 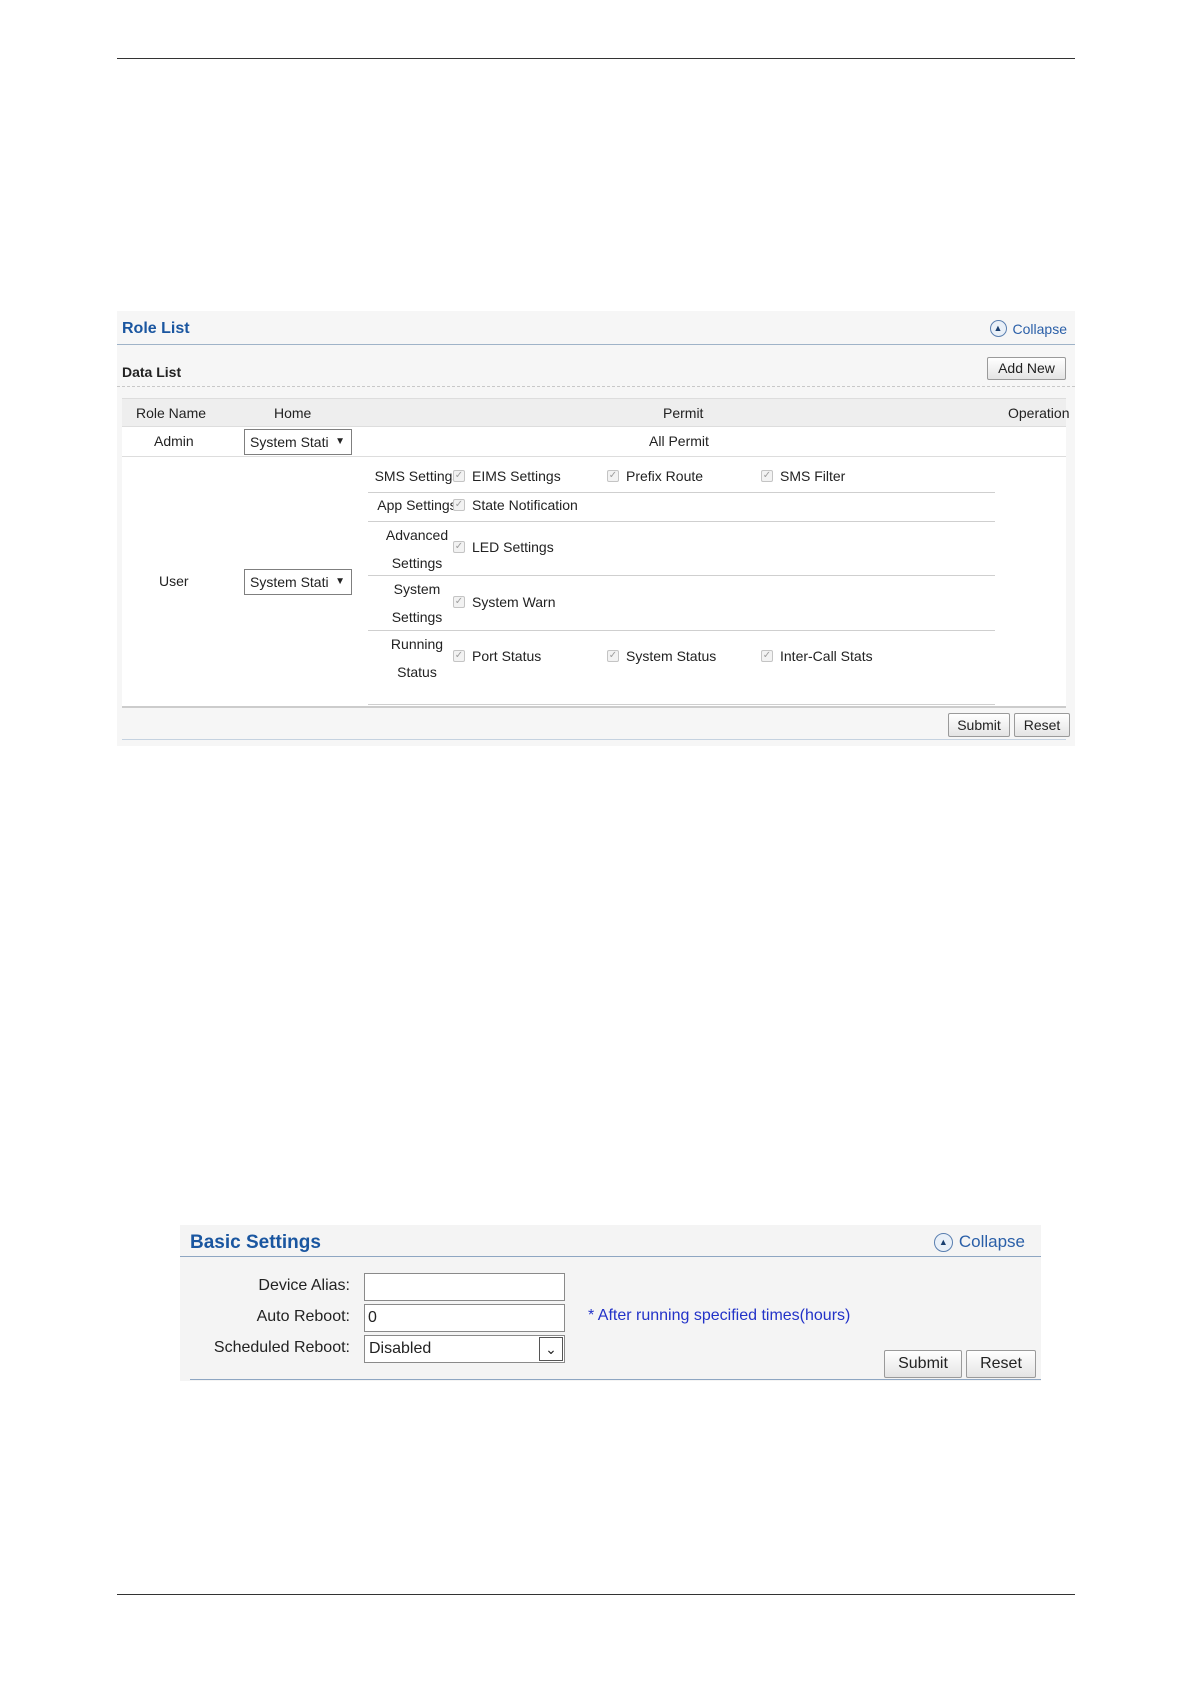 I want to click on auto-reboot-label: Auto Reboot:, so click(x=303, y=1316).